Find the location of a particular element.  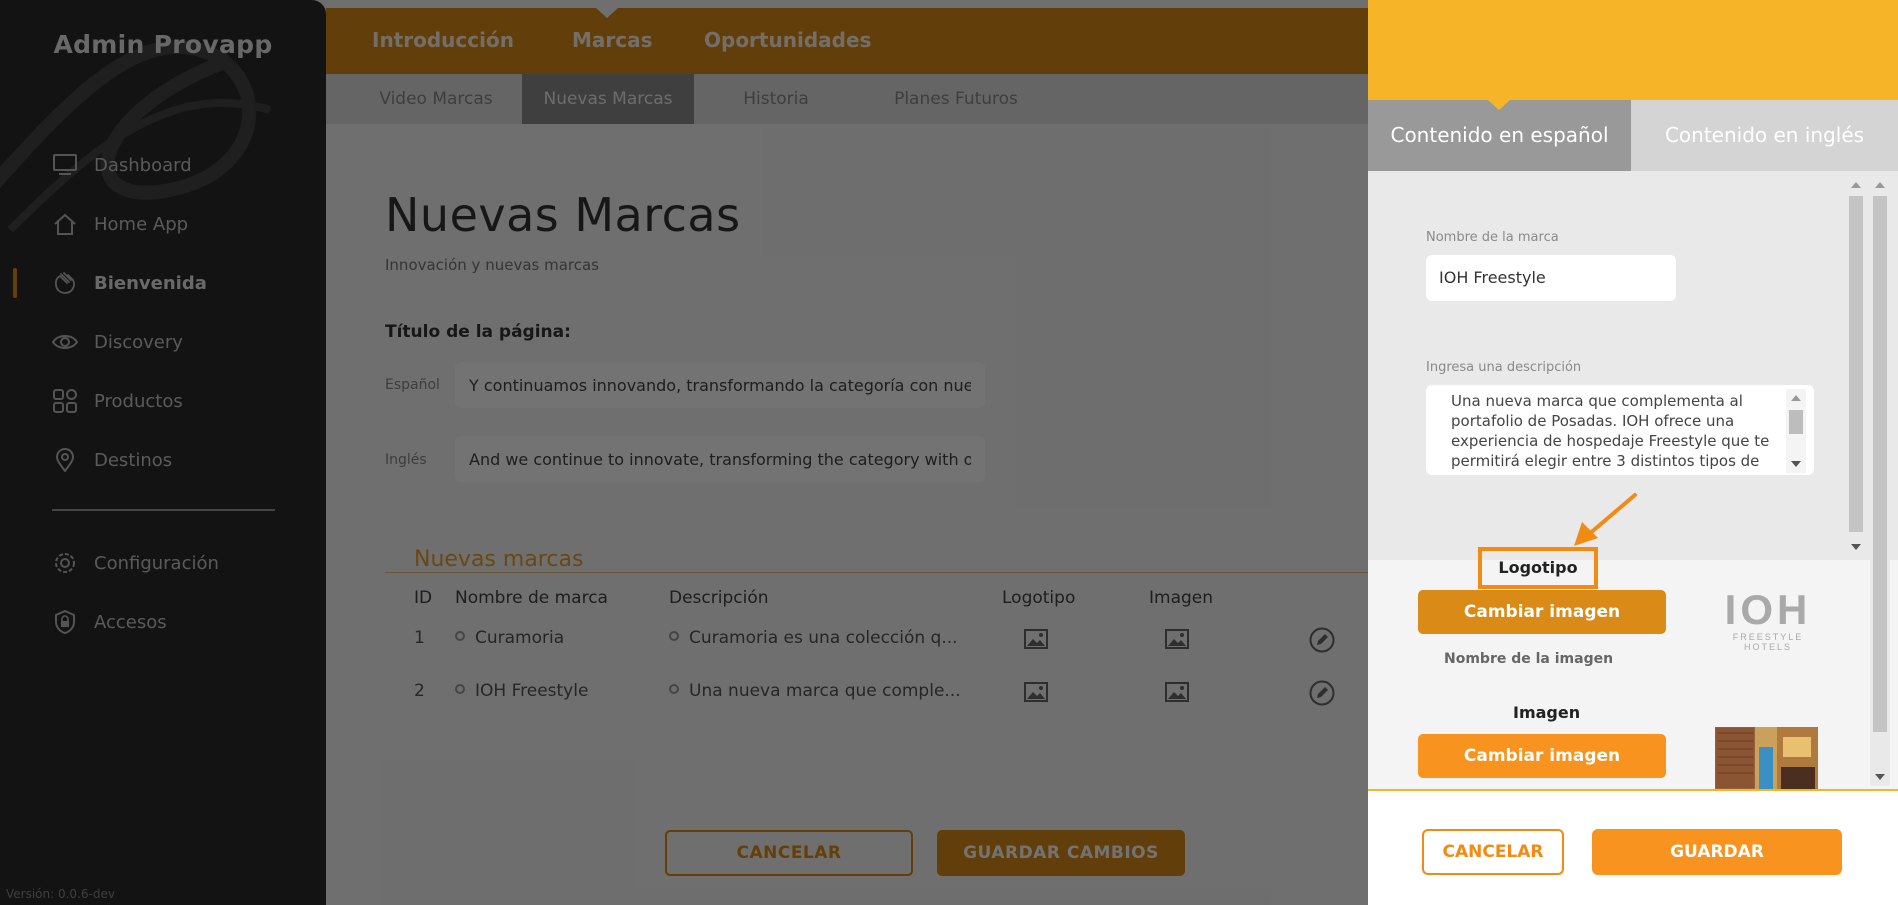

title-english-input is located at coordinates (720, 459).